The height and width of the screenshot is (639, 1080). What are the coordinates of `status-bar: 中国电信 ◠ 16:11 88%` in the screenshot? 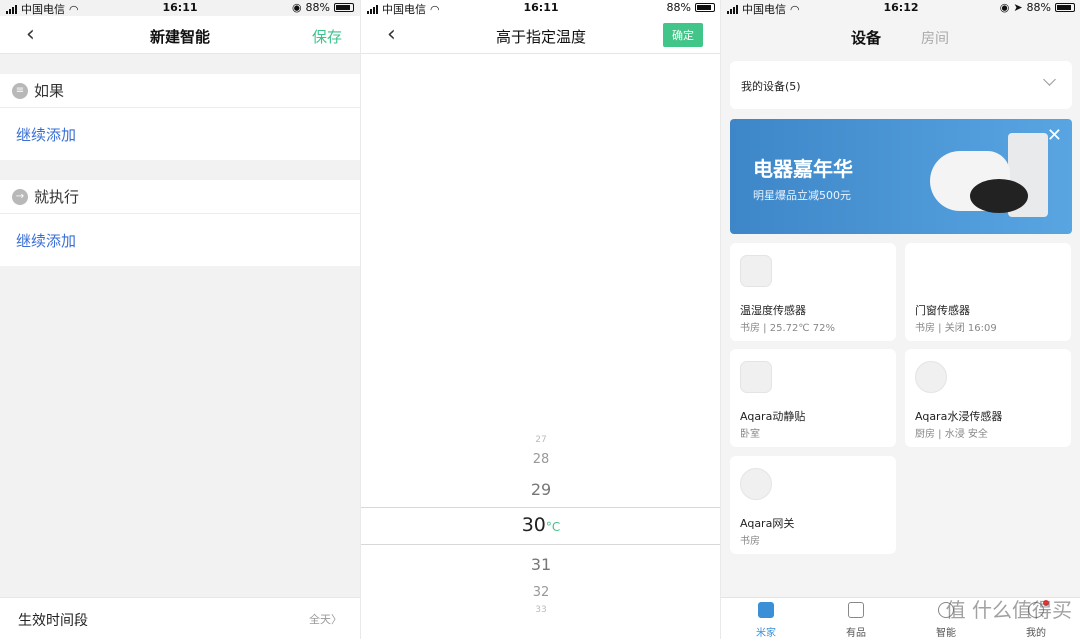 It's located at (540, 8).